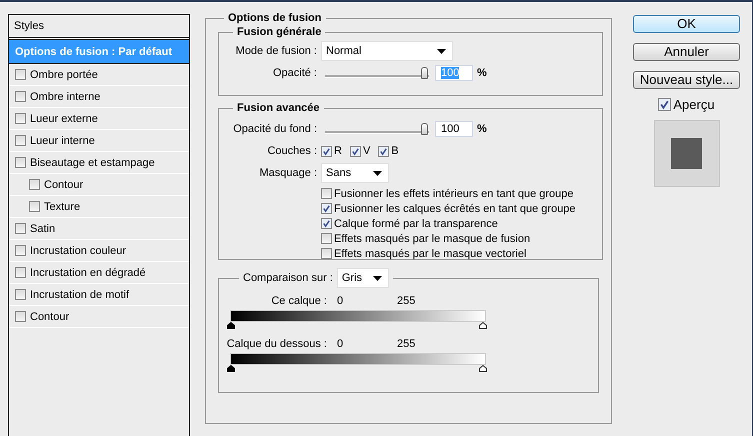 The image size is (753, 436). What do you see at coordinates (687, 153) in the screenshot?
I see `preview-swatch` at bounding box center [687, 153].